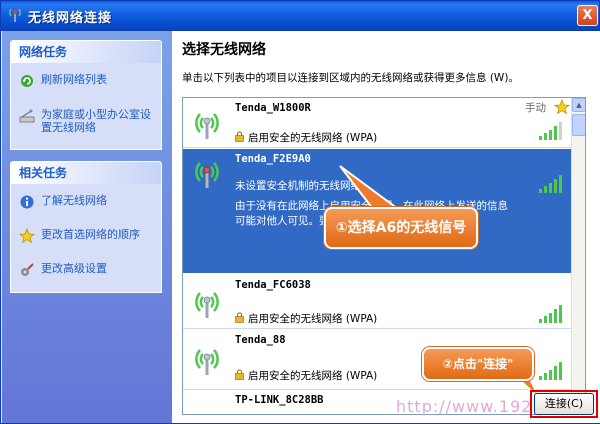  What do you see at coordinates (74, 200) in the screenshot?
I see `learn-wireless-label: 了解无线网络` at bounding box center [74, 200].